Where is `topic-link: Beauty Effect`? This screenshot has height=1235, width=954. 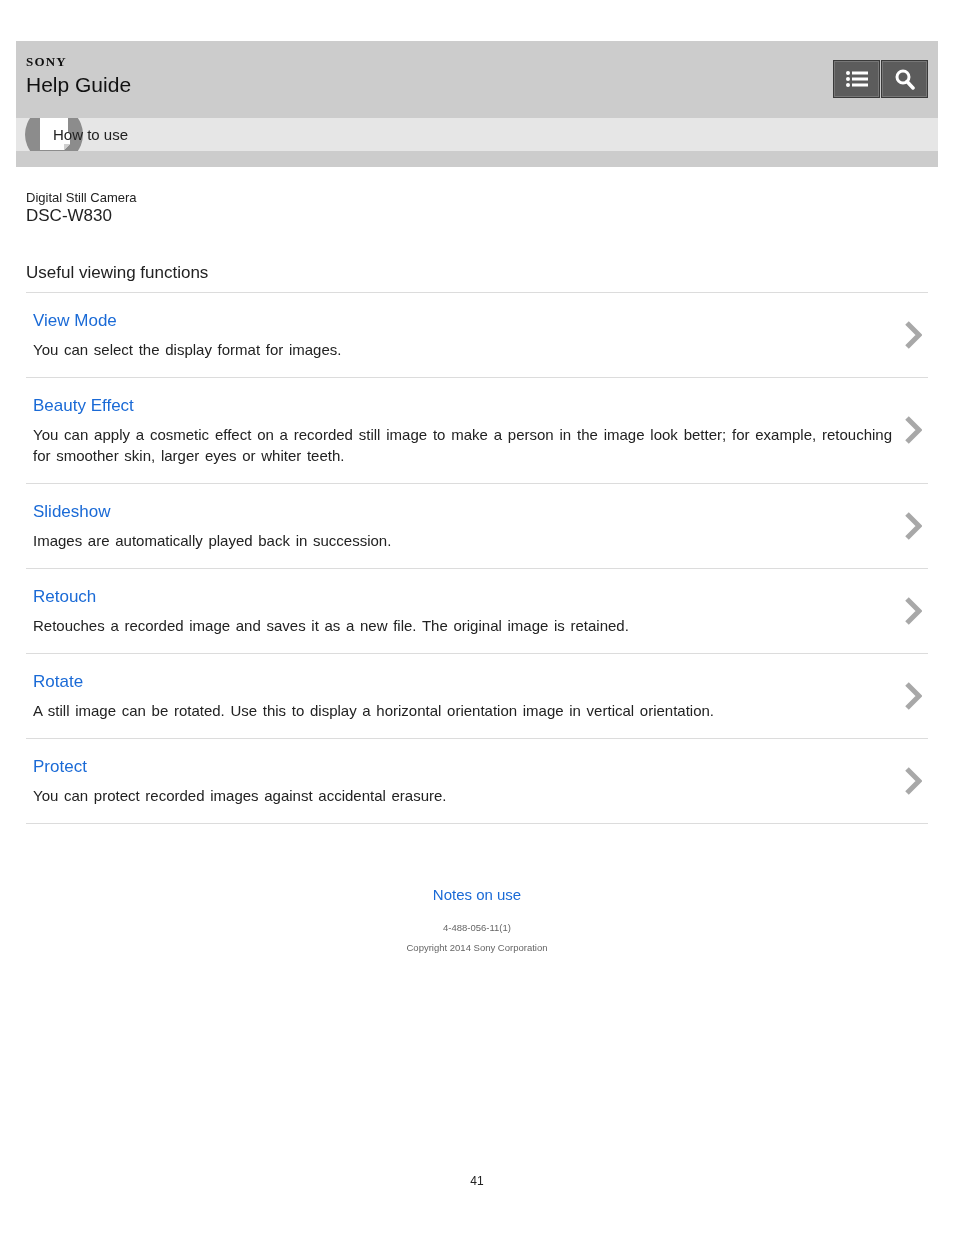
topic-link: Beauty Effect is located at coordinates (83, 406).